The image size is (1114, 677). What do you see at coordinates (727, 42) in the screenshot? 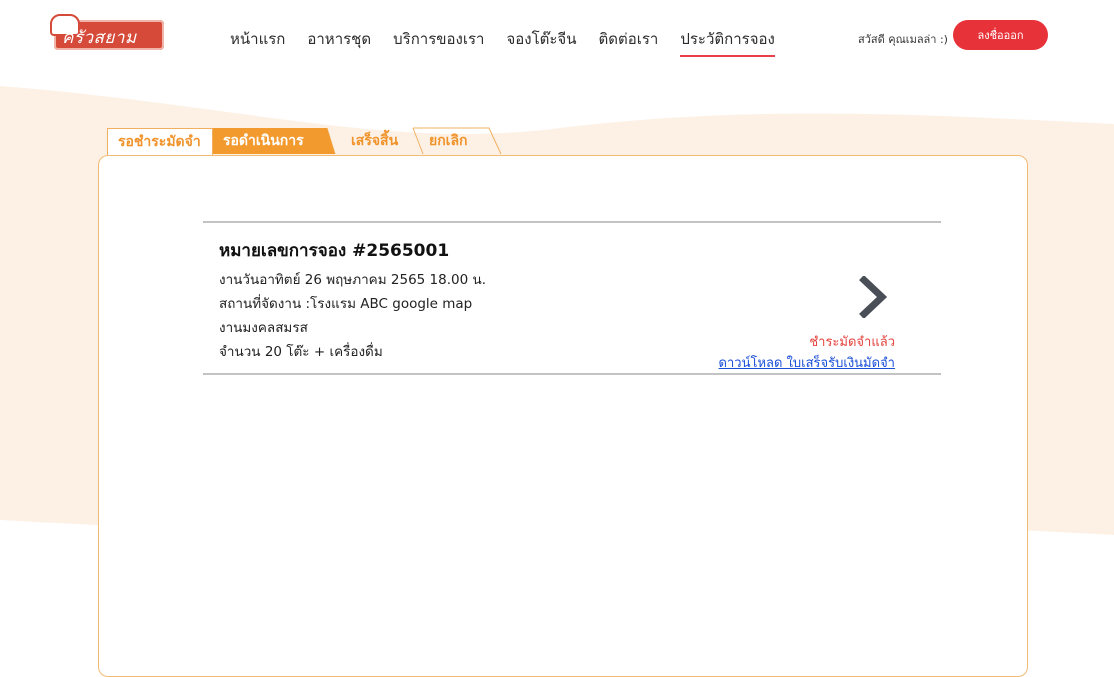
I see `nav-item-booking-history: ประวัติการจอง` at bounding box center [727, 42].